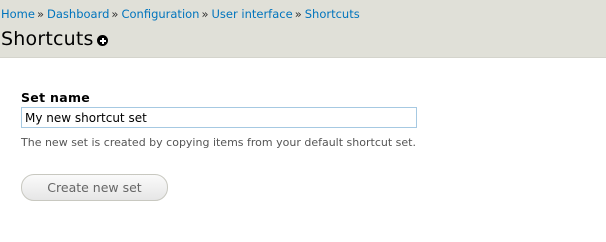  Describe the element at coordinates (94, 187) in the screenshot. I see `create-new-set-button: Create new set` at that location.